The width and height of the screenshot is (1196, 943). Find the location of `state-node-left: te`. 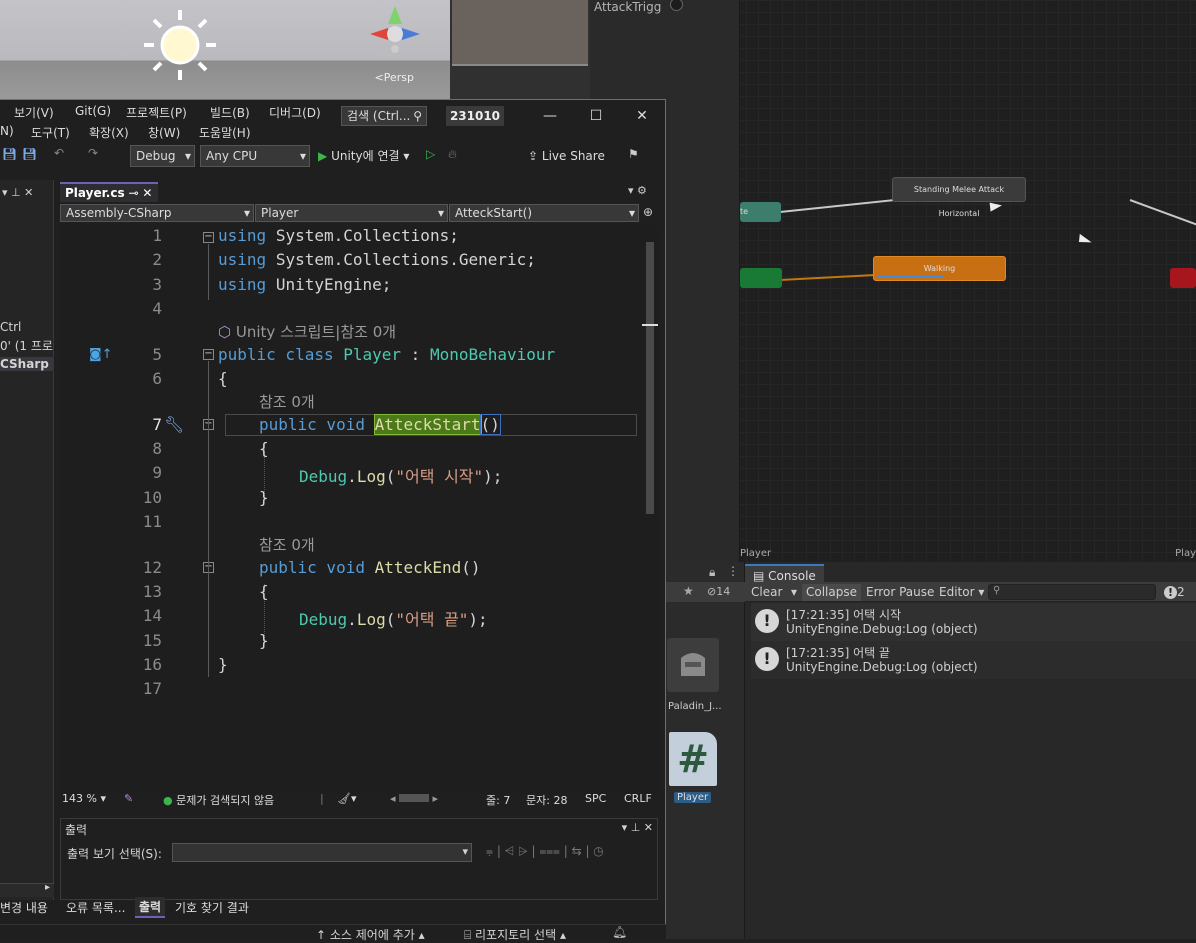

state-node-left: te is located at coordinates (760, 212).